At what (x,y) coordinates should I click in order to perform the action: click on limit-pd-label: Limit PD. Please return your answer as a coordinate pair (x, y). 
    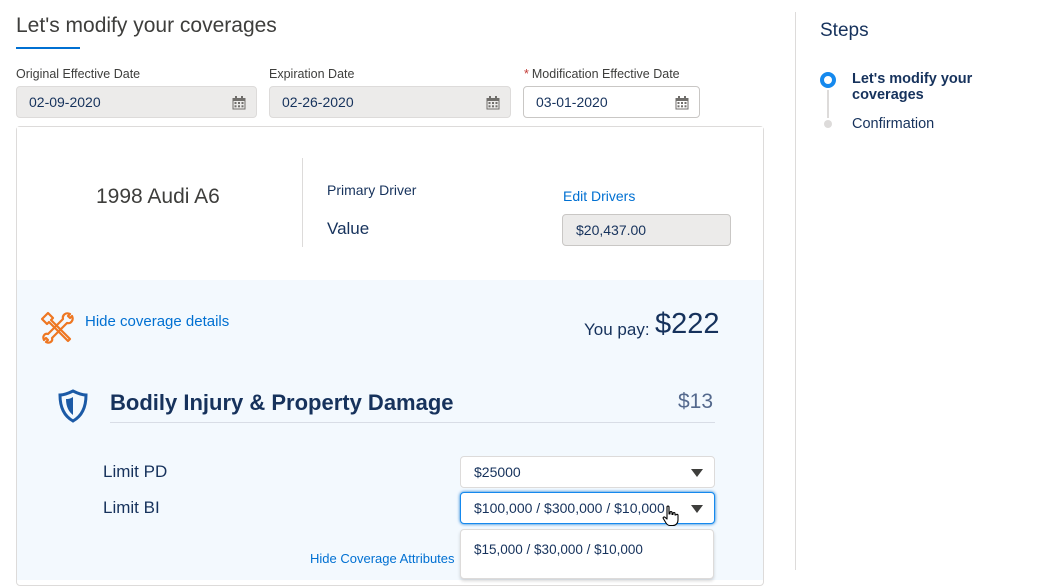
    Looking at the image, I should click on (135, 471).